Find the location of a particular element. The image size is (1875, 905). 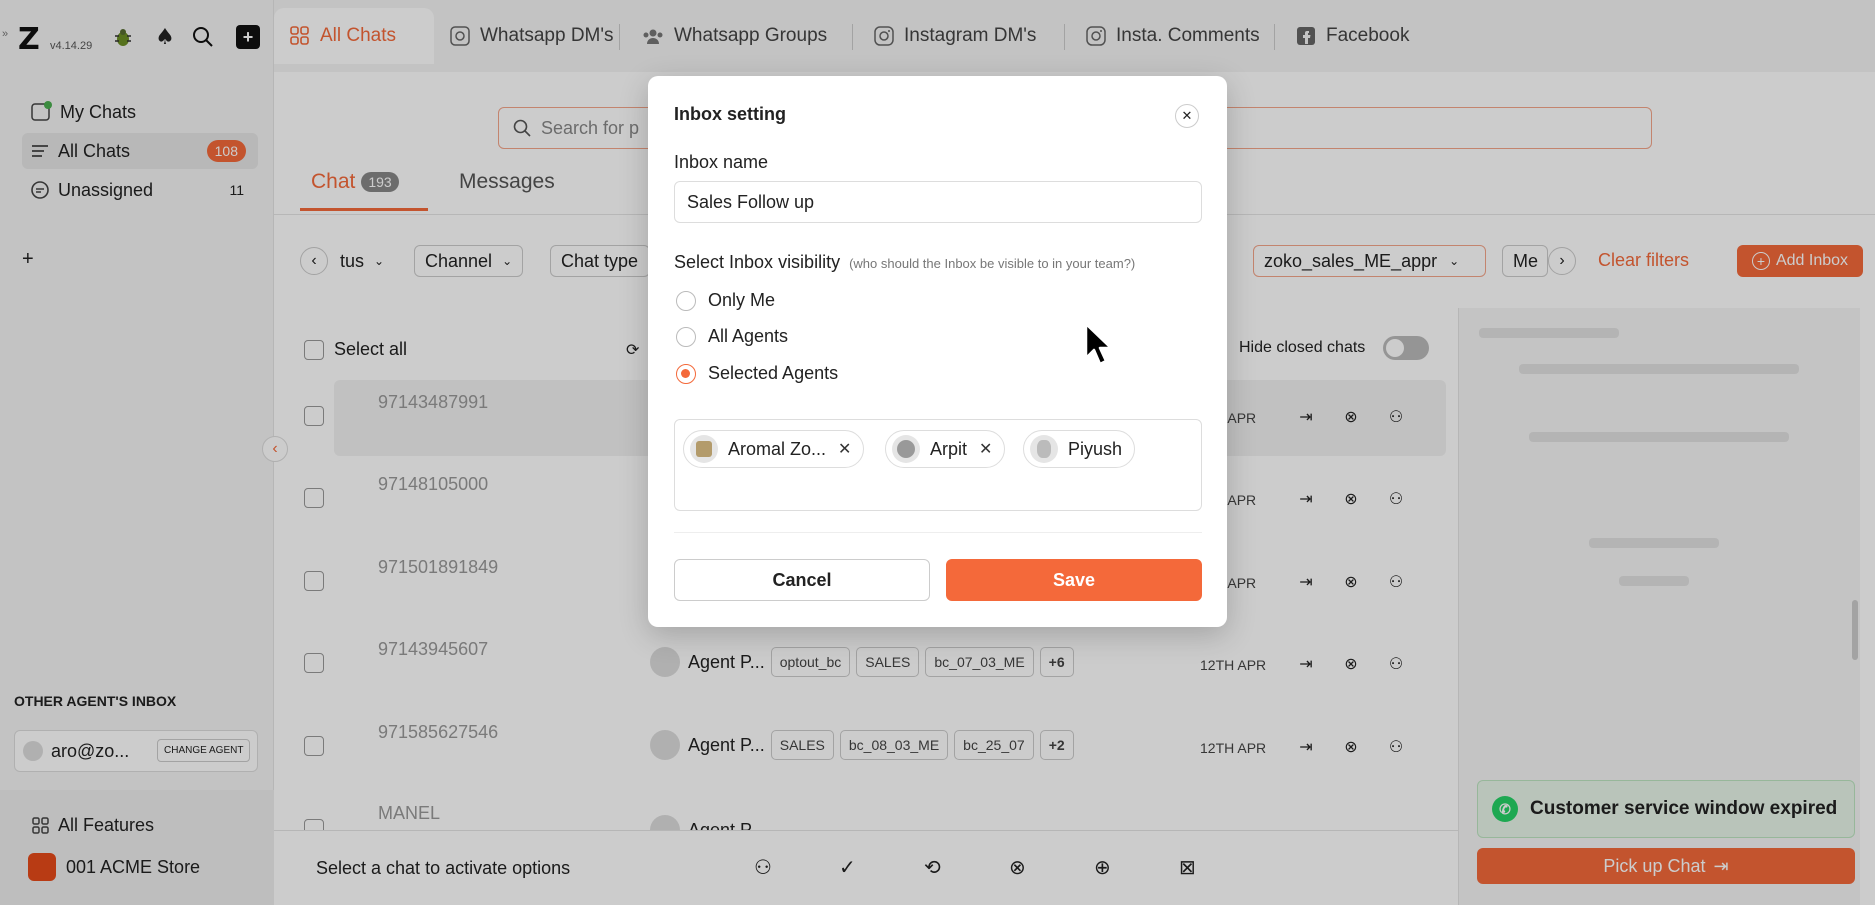

radio-selected-agents: Selected Agents is located at coordinates (757, 373).